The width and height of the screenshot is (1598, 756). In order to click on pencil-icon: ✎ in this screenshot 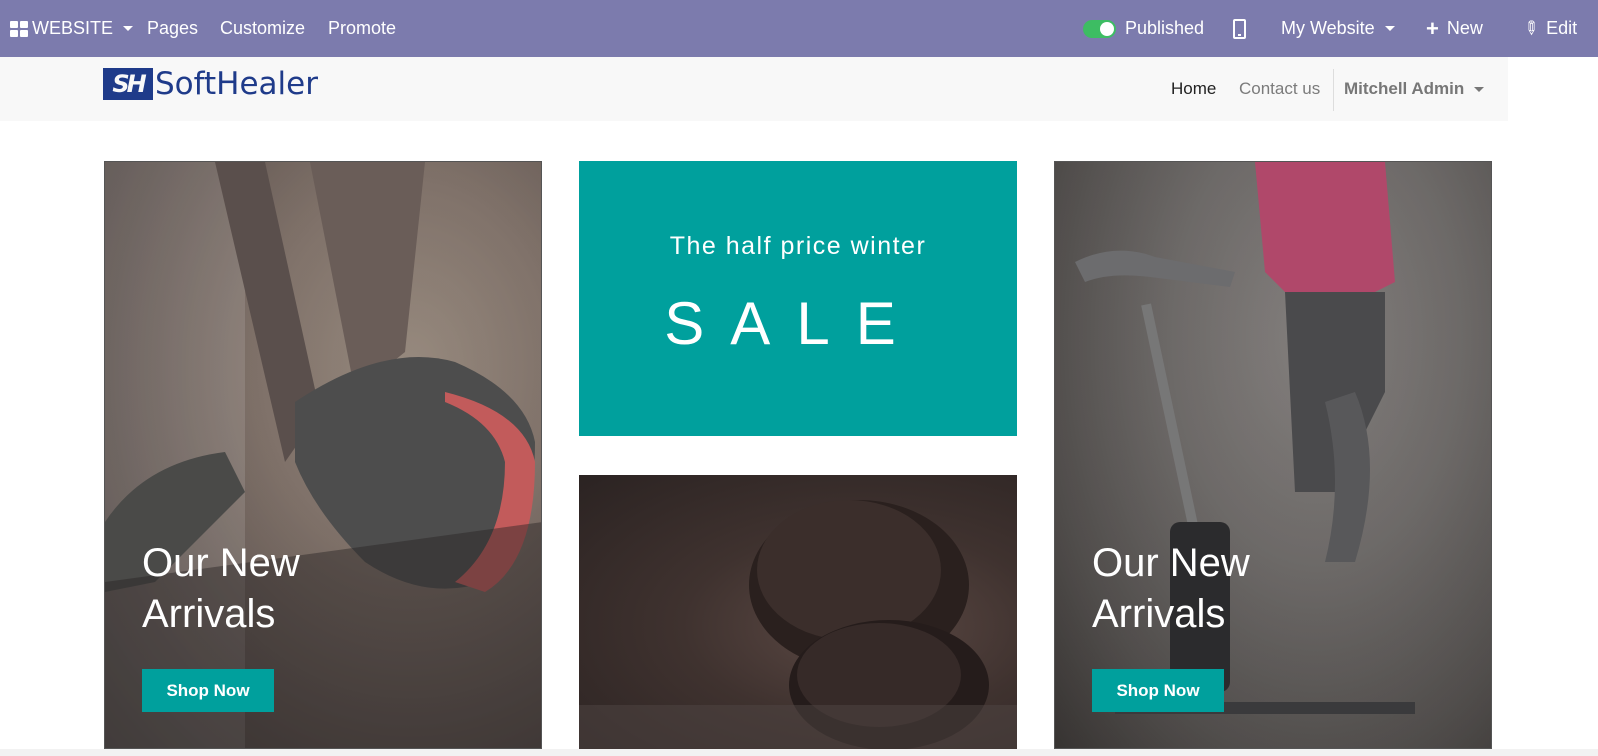, I will do `click(1531, 28)`.